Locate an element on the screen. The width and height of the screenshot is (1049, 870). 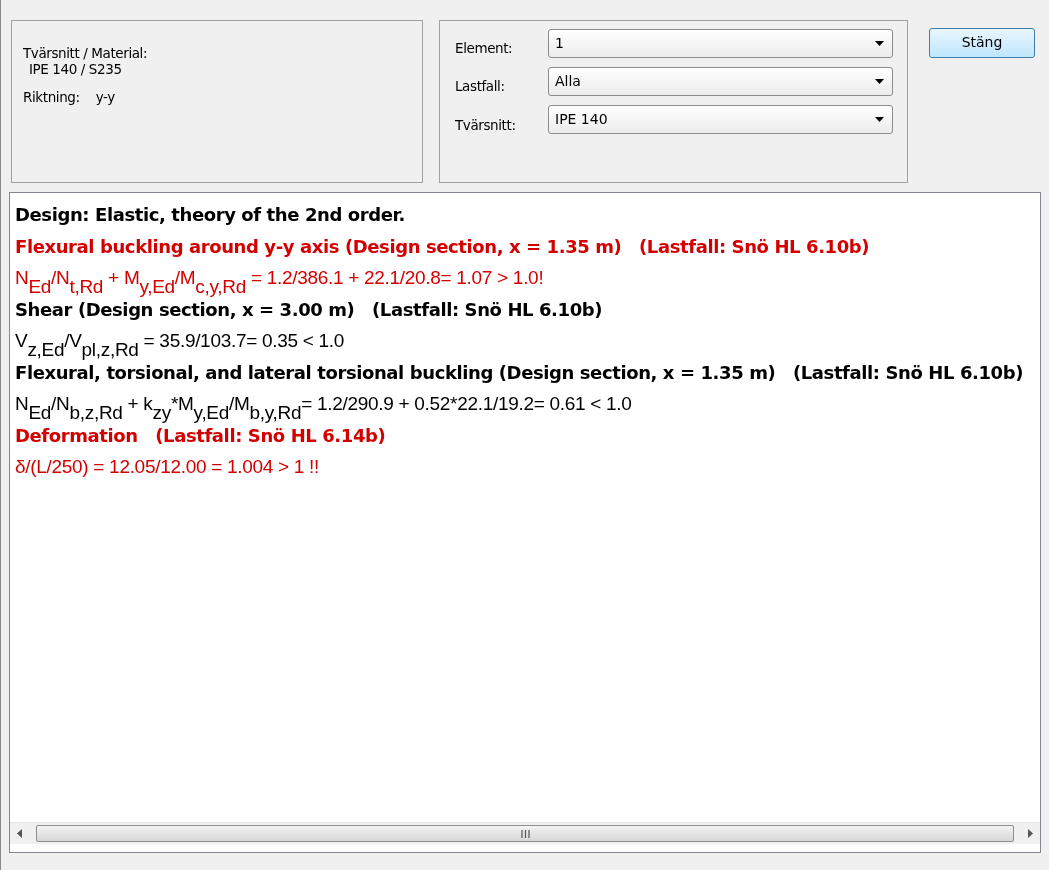
close-button: Stäng is located at coordinates (982, 43).